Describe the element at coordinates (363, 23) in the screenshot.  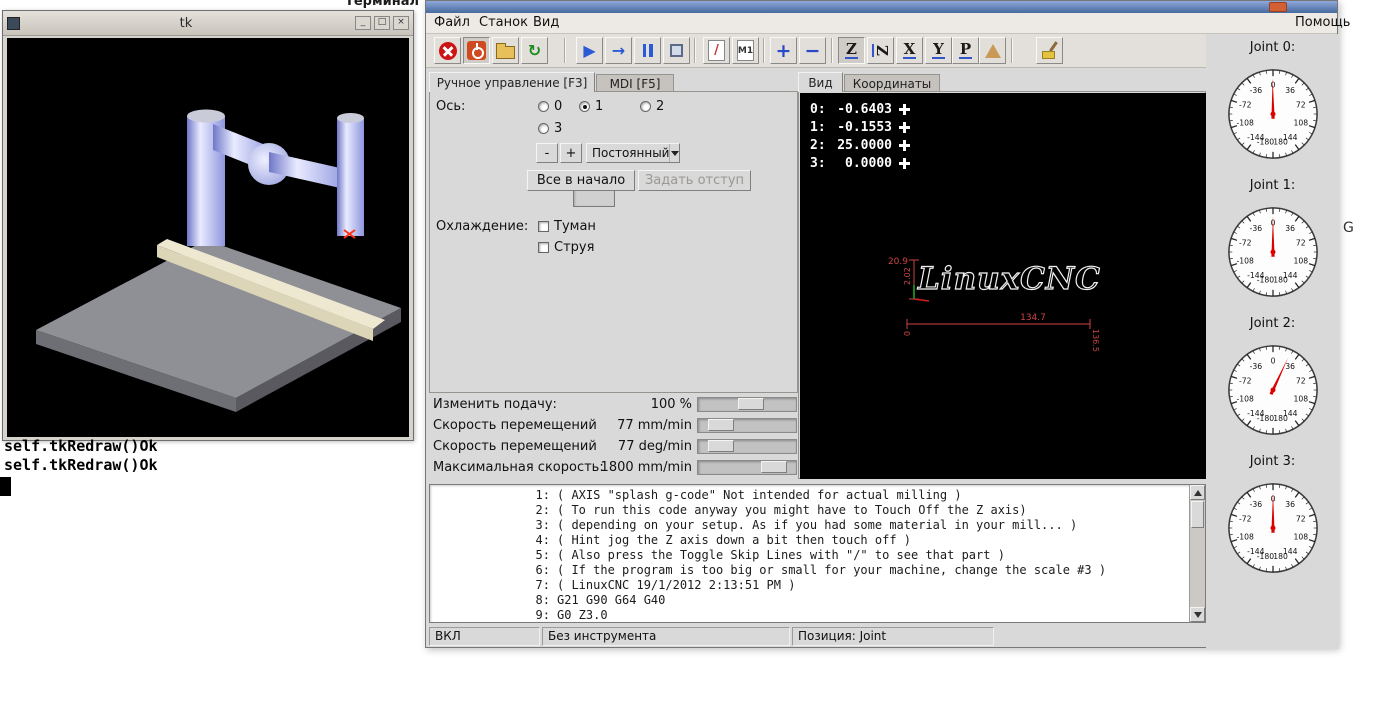
I see `minimize-button: _` at that location.